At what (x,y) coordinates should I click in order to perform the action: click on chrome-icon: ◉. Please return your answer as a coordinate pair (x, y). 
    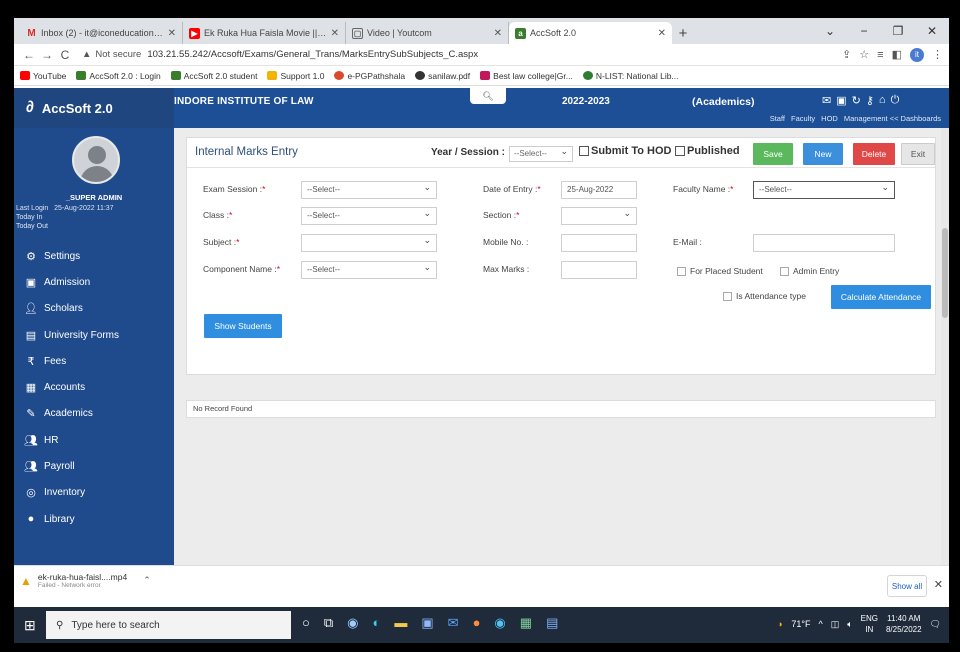
    Looking at the image, I should click on (352, 623).